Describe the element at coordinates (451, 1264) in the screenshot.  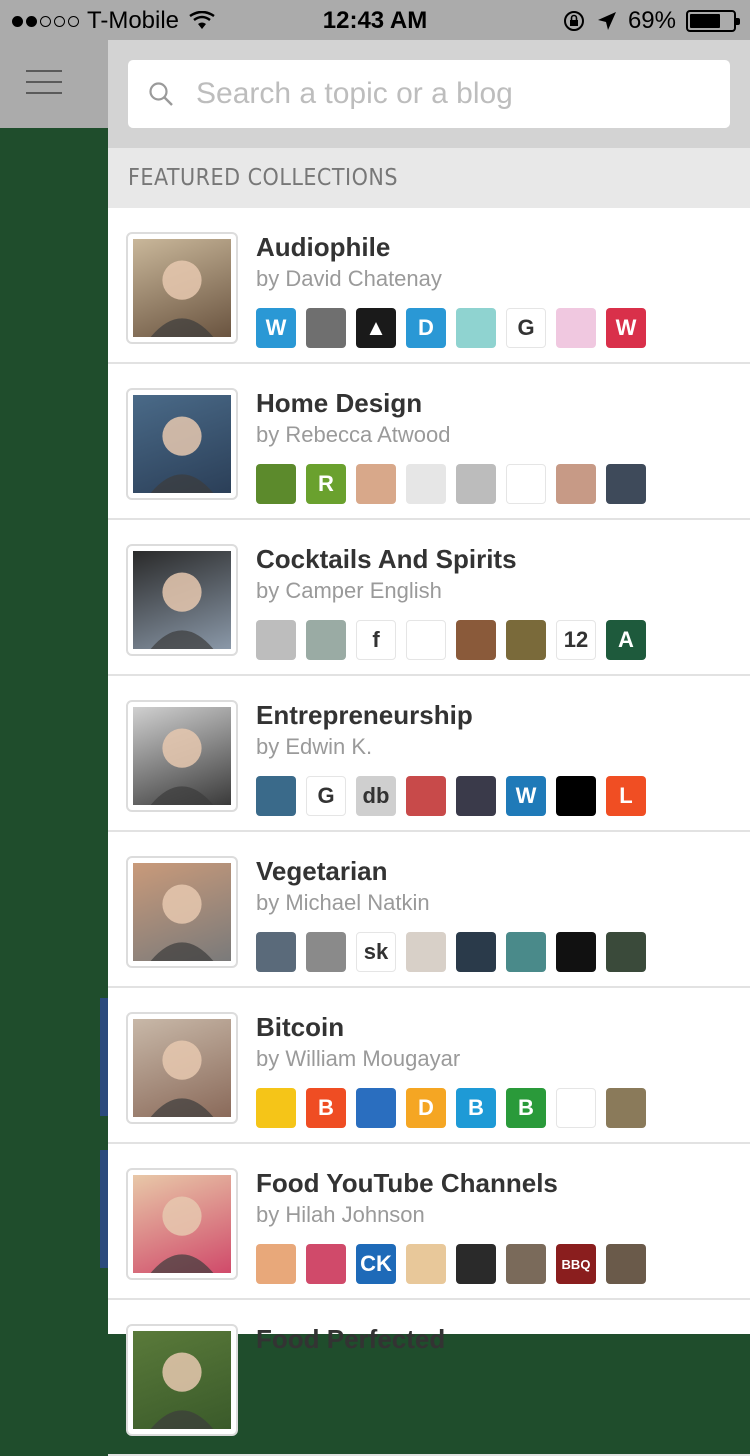
I see `blog-icons: CK BBQ` at that location.